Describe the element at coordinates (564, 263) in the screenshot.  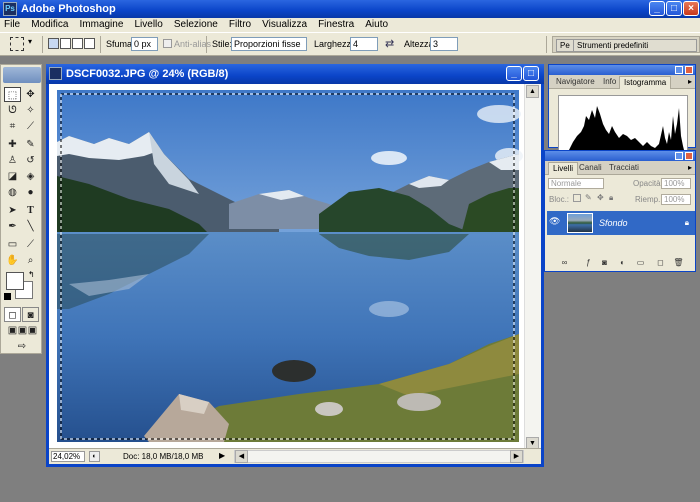
I see `link-layers-icon: ∞` at that location.